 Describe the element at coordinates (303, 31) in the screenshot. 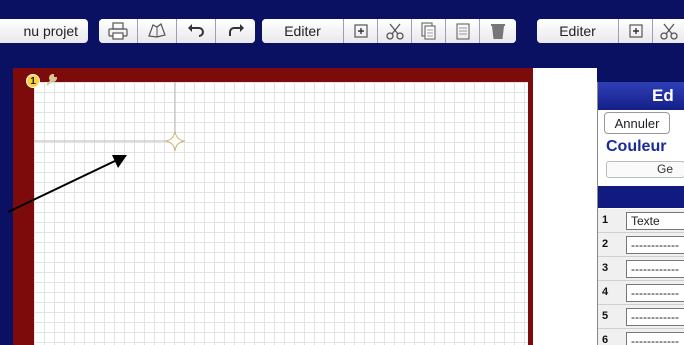

I see `edit-button: Editer` at that location.